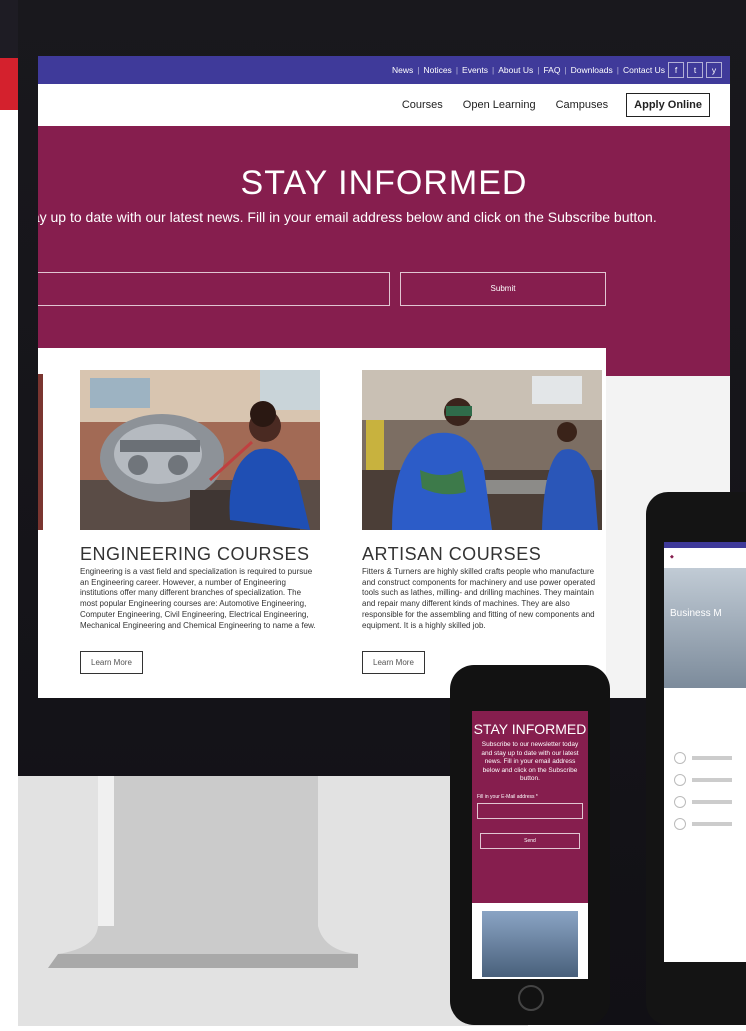 This screenshot has height=1031, width=746. I want to click on nav-link-campuses: Campuses, so click(582, 105).